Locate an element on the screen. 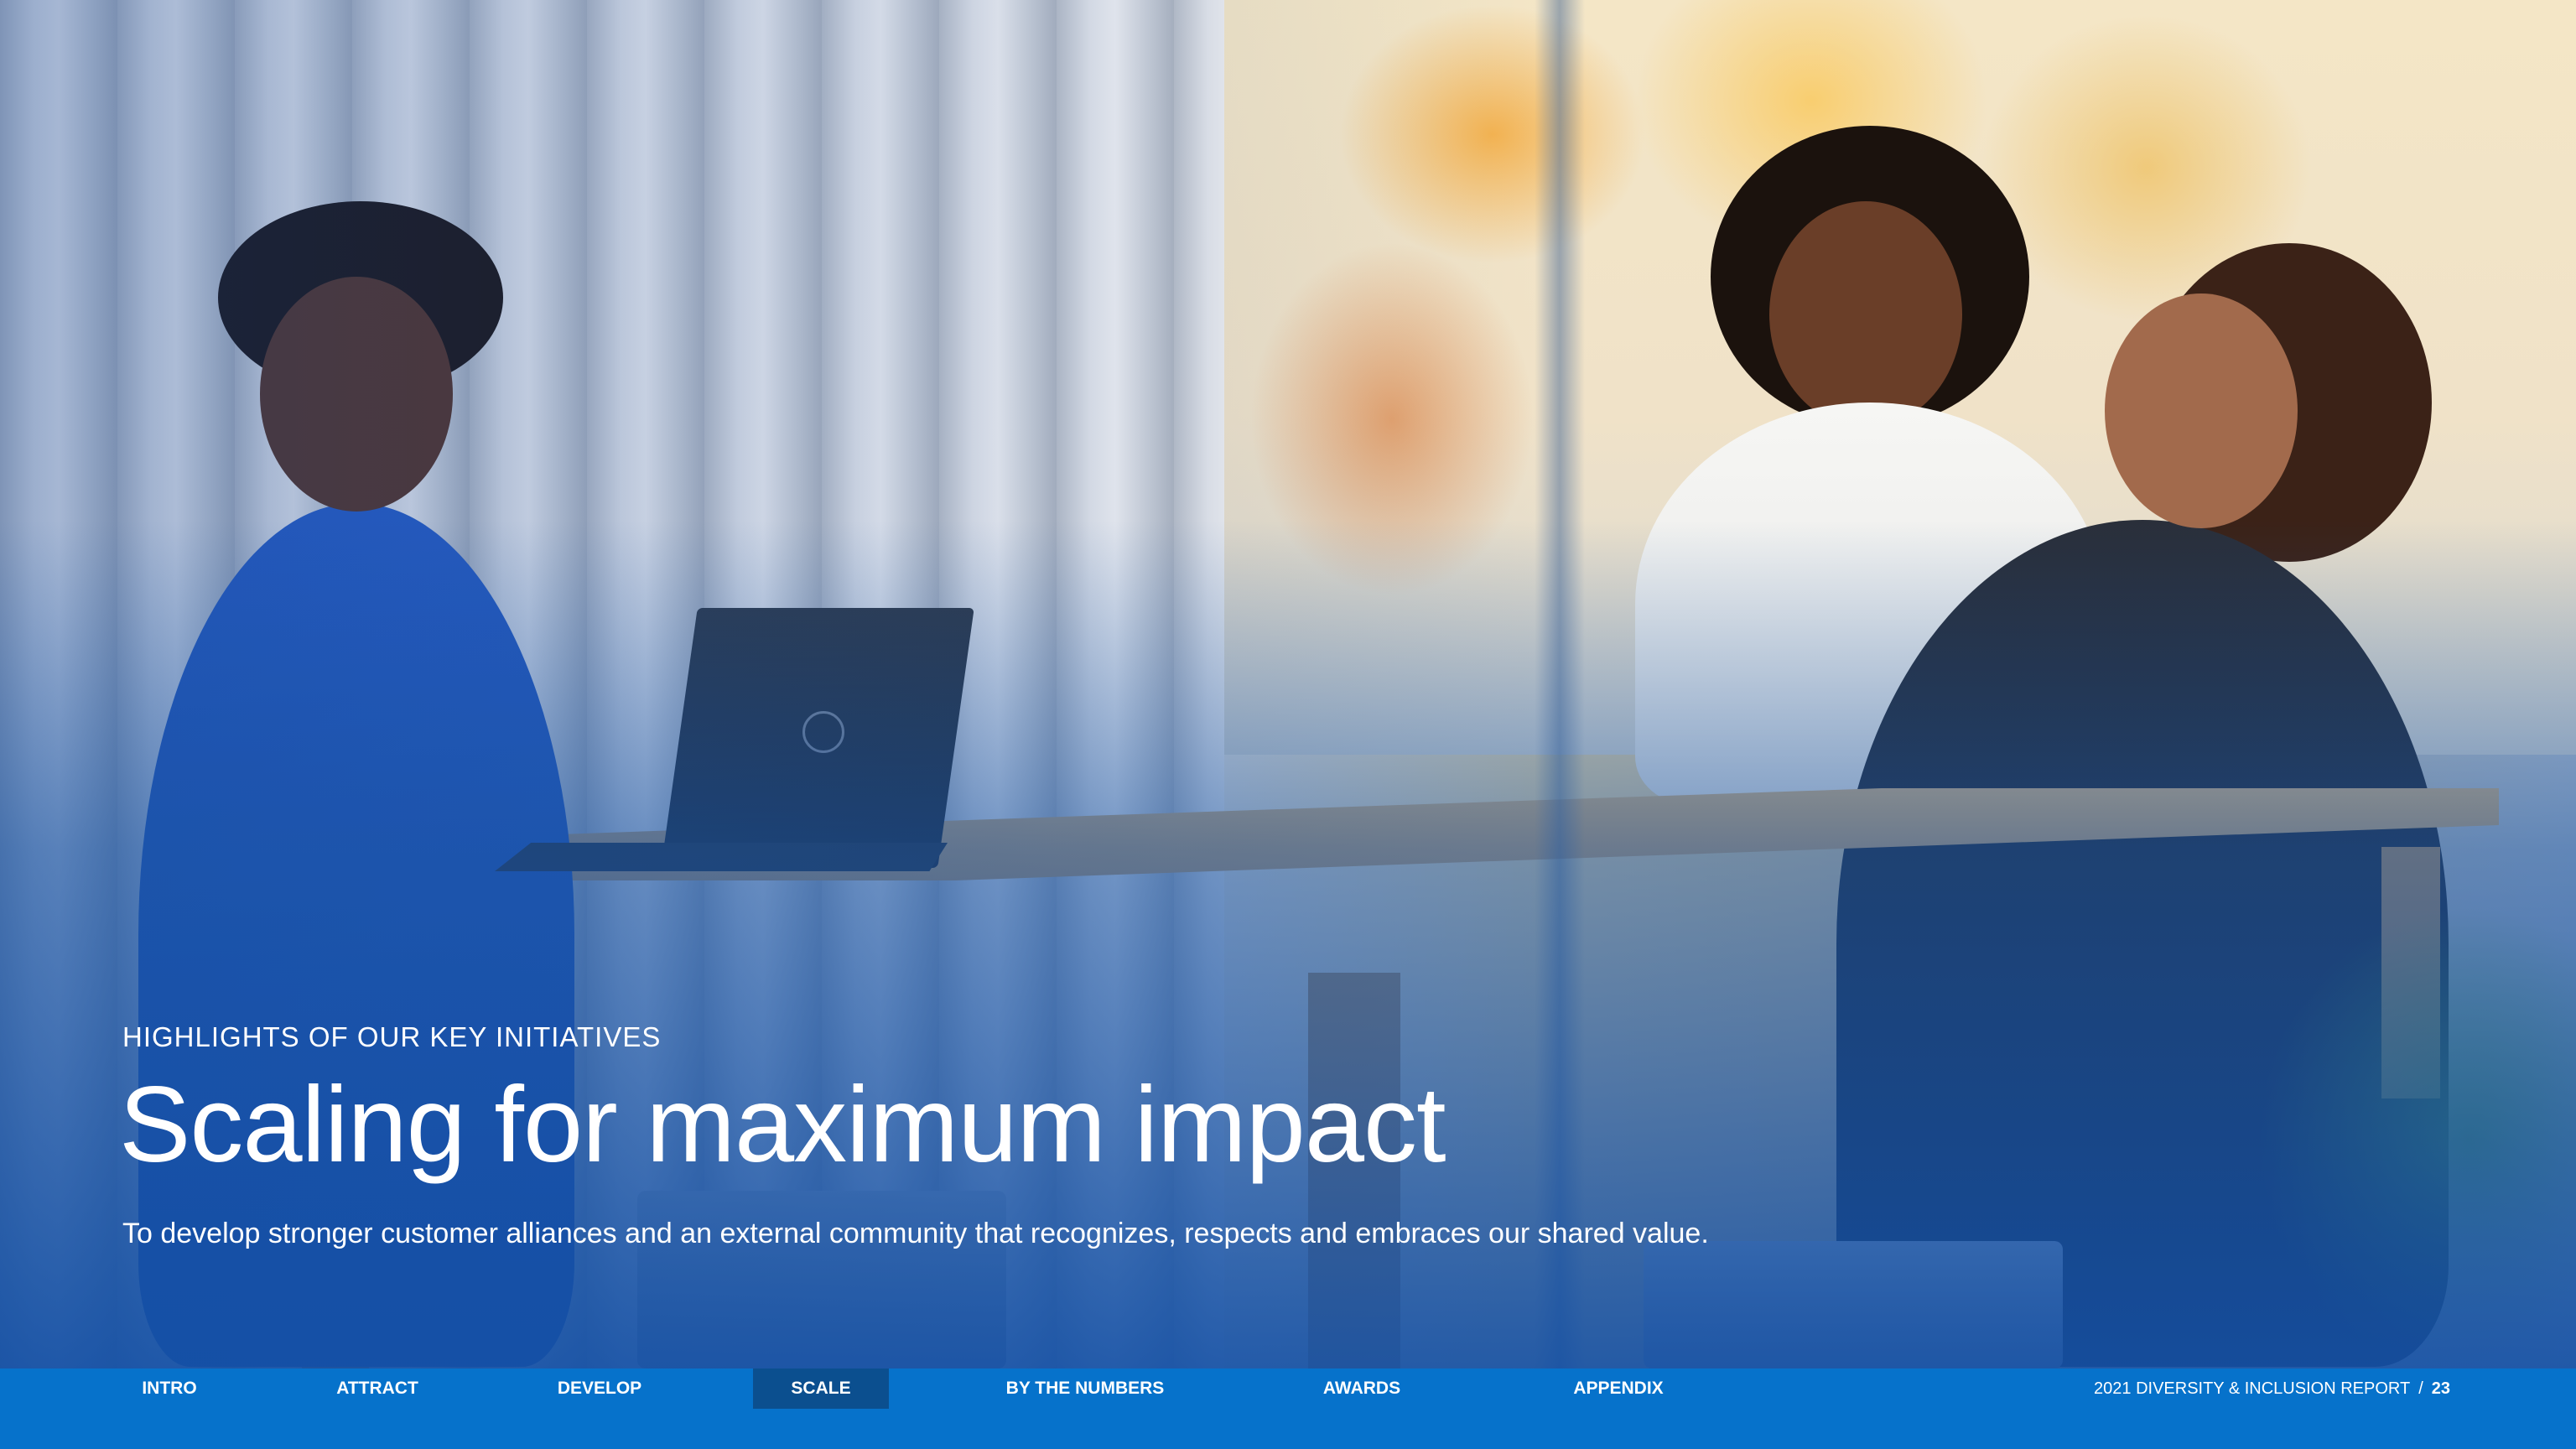  page-title: Scaling for maximum impact is located at coordinates (782, 1125).